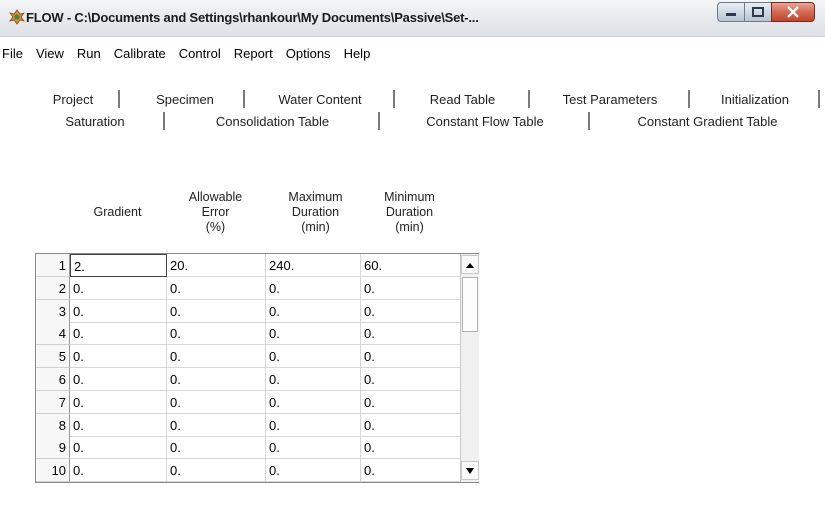 The height and width of the screenshot is (508, 825). What do you see at coordinates (73, 99) in the screenshot?
I see `tab-project: Project` at bounding box center [73, 99].